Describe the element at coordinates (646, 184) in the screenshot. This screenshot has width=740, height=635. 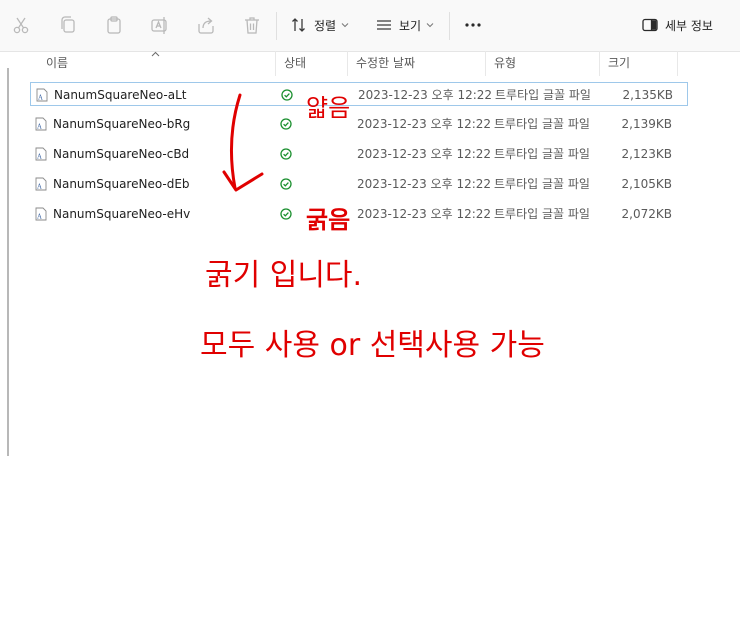
I see `file-size: 2,105KB` at that location.